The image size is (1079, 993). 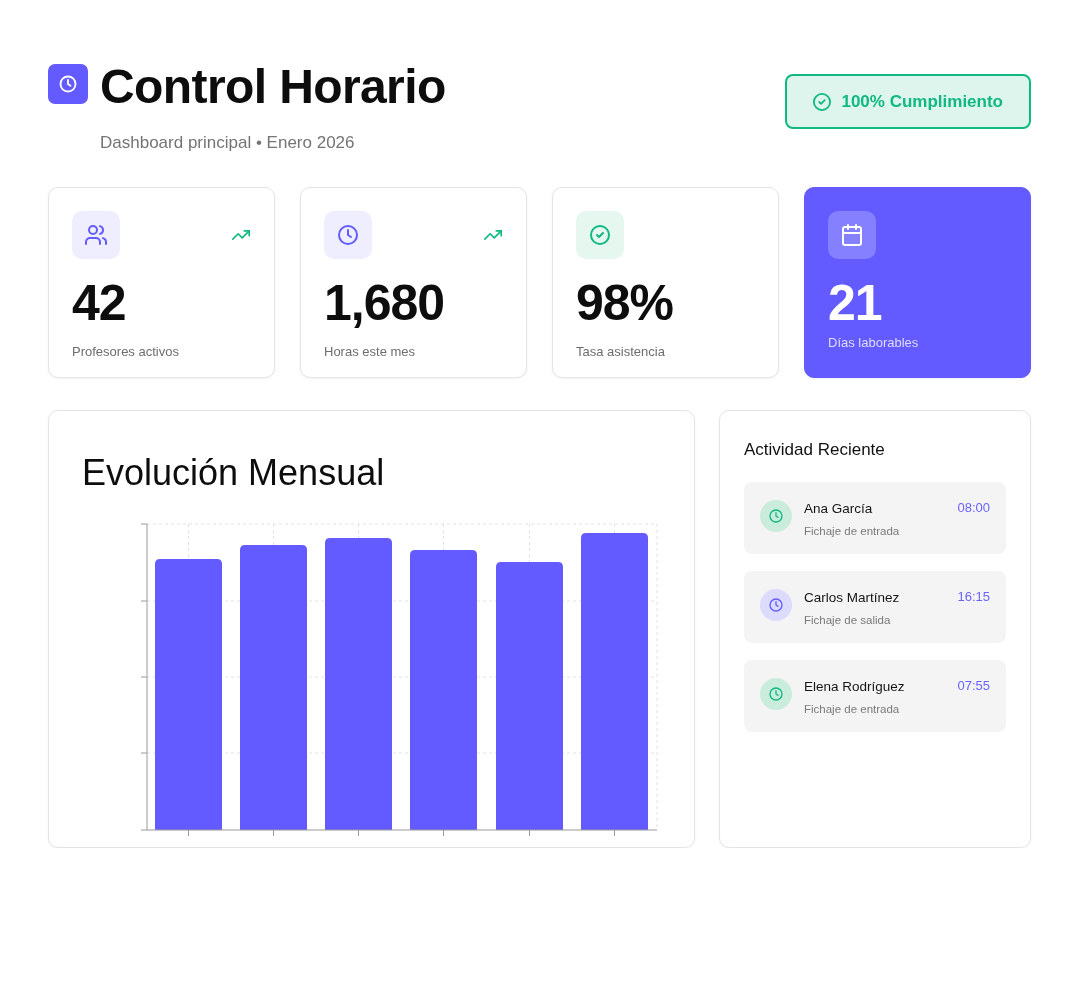 I want to click on check-circle-icon, so click(x=822, y=101).